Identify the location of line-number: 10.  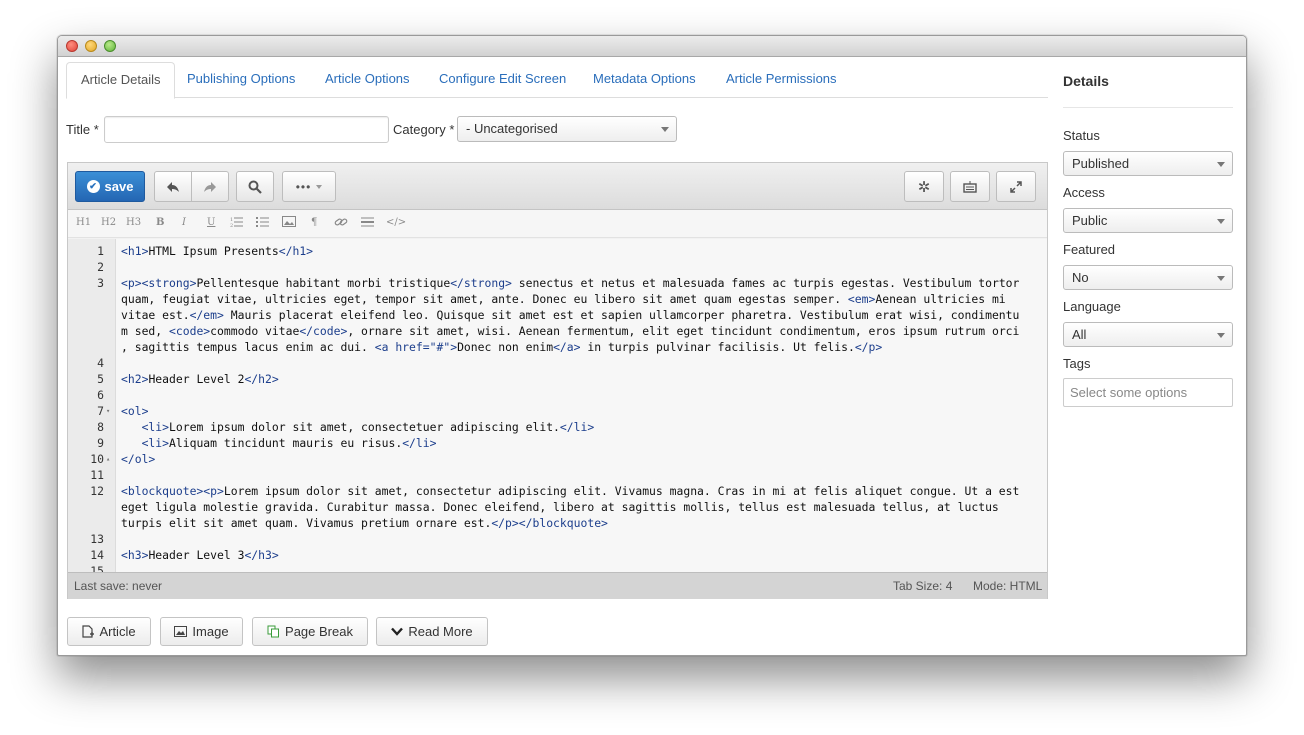
(97, 459).